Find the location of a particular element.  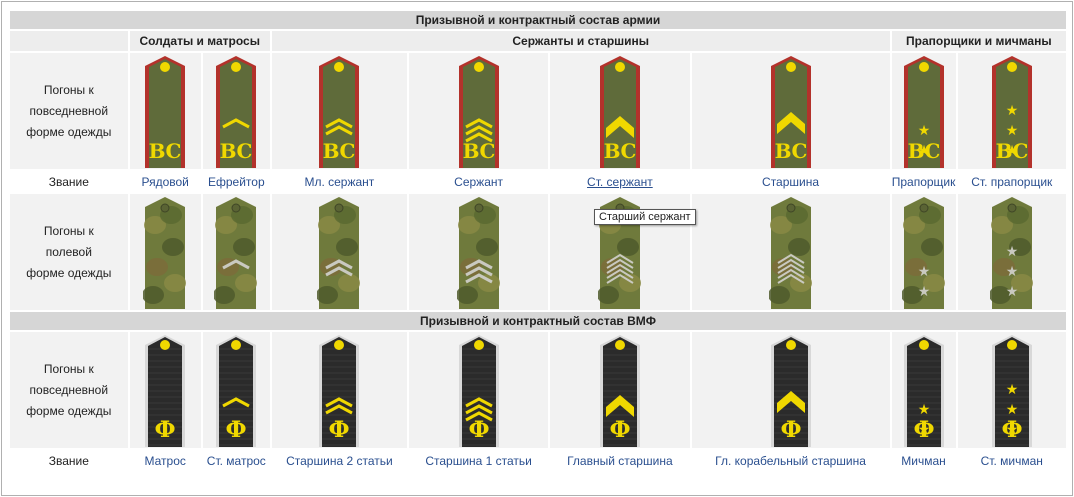

army-shoulder-board-8: ★ ★ ★ ВС is located at coordinates (1011, 111).